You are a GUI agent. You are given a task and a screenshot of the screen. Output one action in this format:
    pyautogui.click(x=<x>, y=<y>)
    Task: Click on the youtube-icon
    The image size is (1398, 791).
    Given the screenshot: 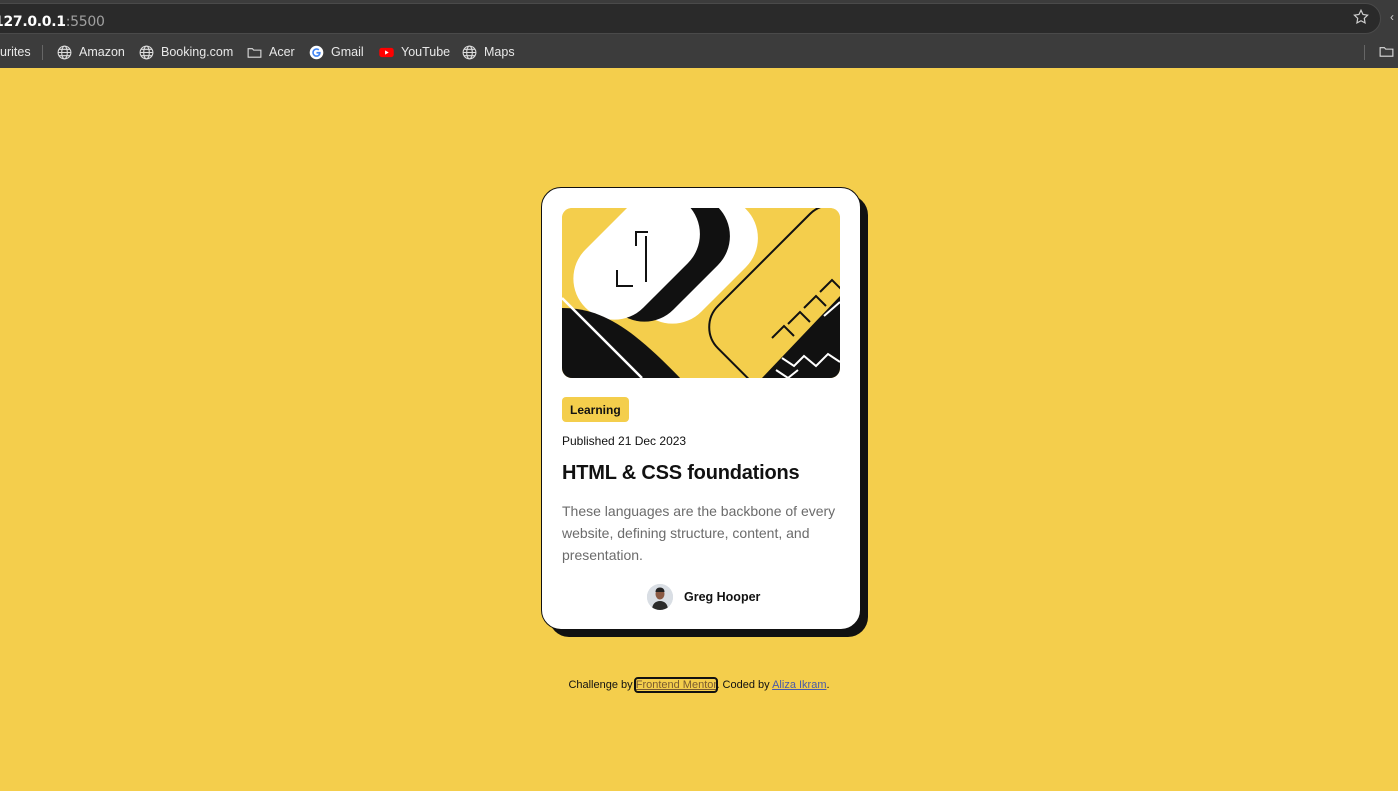 What is the action you would take?
    pyautogui.click(x=386, y=52)
    